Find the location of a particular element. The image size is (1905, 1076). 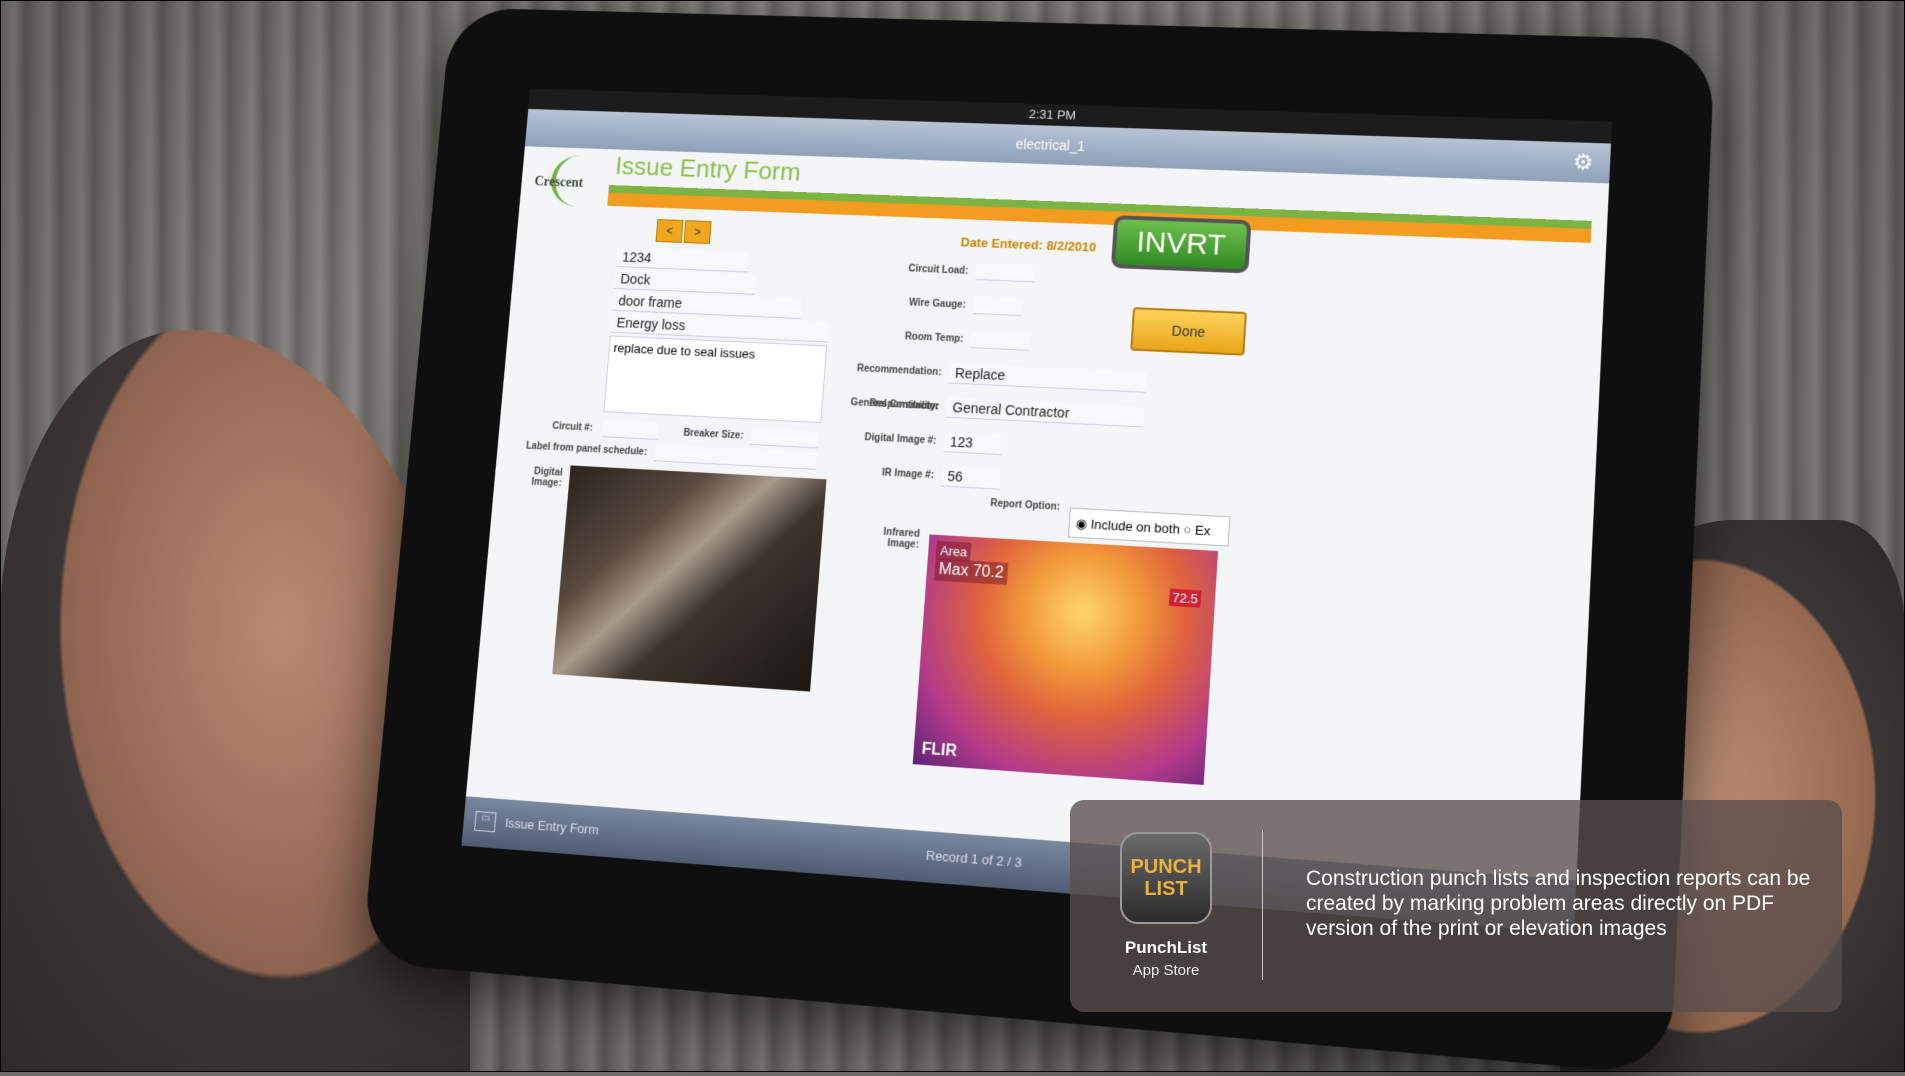

ir-scale-top: 72.5 is located at coordinates (1185, 598).